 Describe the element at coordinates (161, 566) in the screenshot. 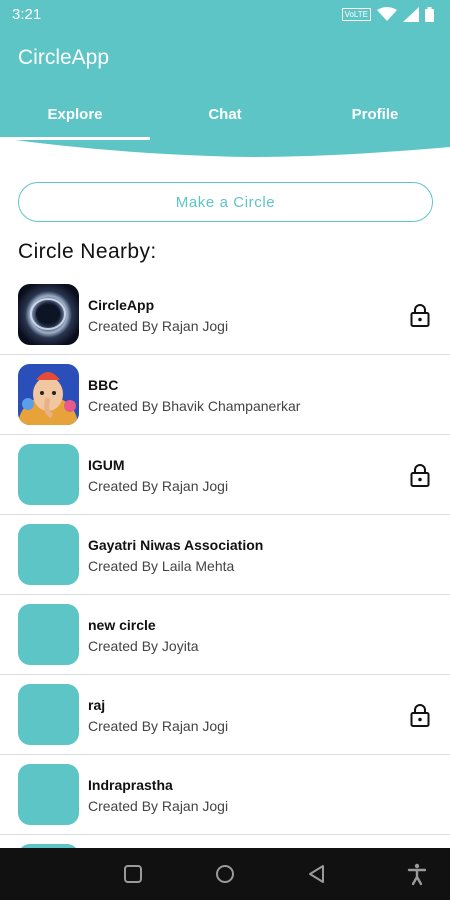

I see `circle-creator: Created By Laila Mehta` at that location.